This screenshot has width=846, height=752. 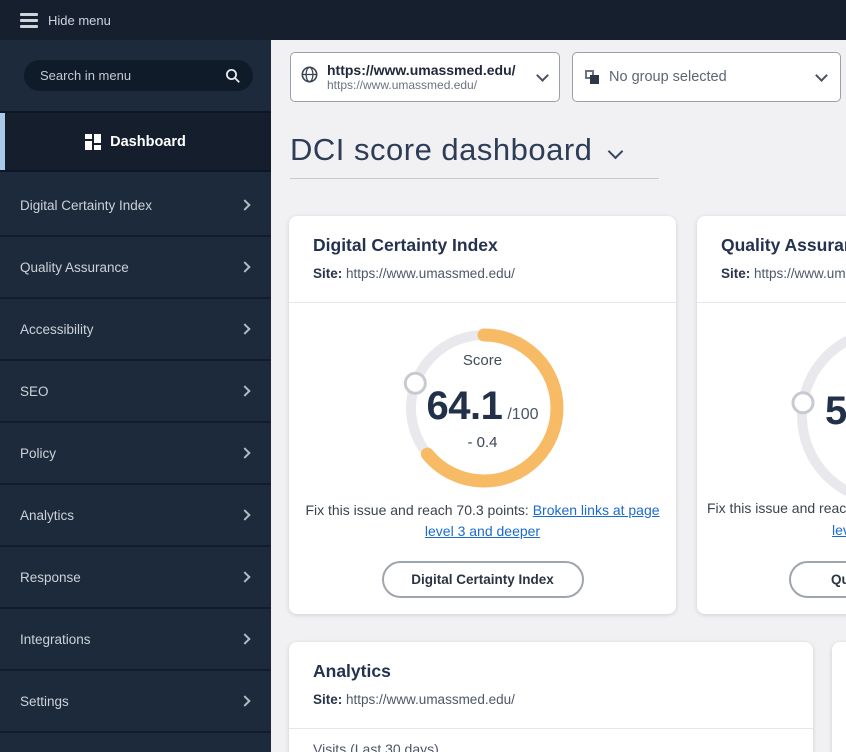 I want to click on sidebar-item-seo: SEO, so click(x=135, y=392).